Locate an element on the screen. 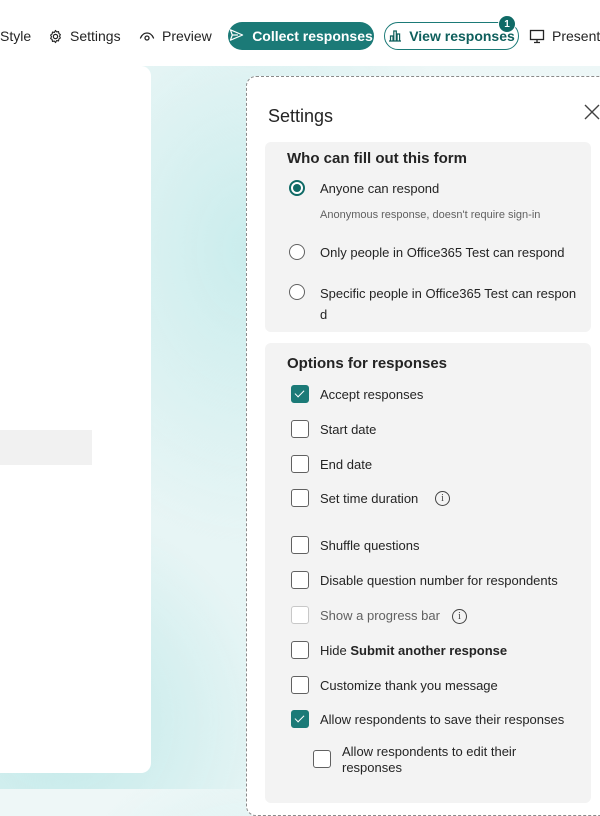 The width and height of the screenshot is (600, 816). accept-responses-checkbox is located at coordinates (300, 394).